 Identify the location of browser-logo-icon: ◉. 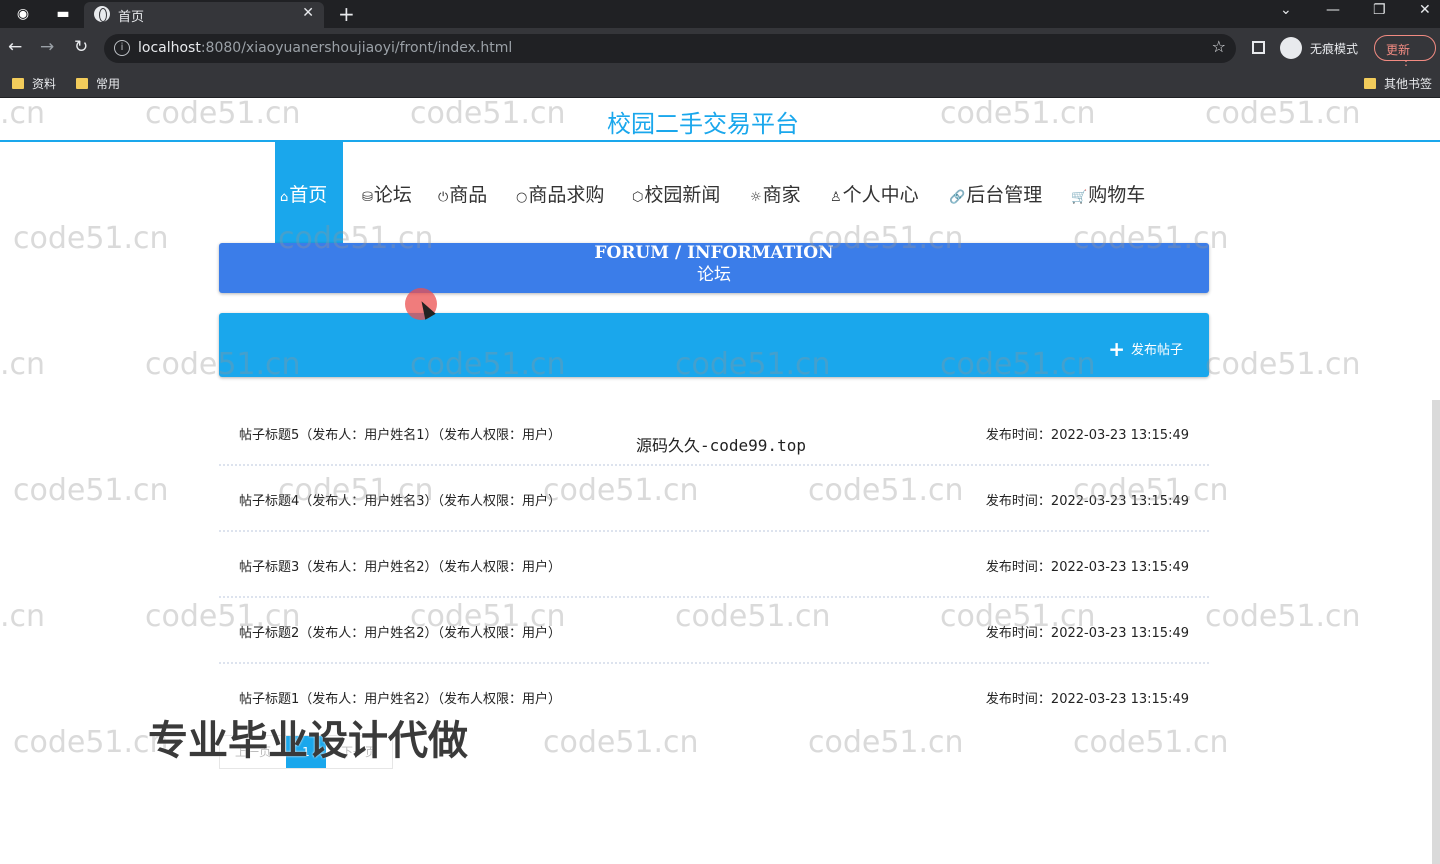
(23, 14).